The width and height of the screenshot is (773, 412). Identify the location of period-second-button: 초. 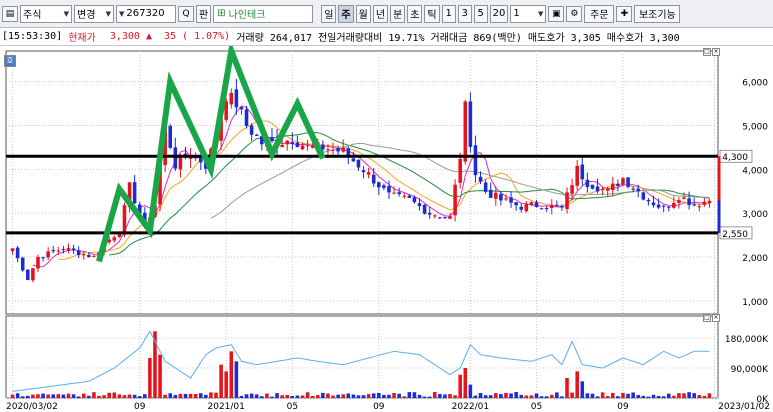
(415, 13).